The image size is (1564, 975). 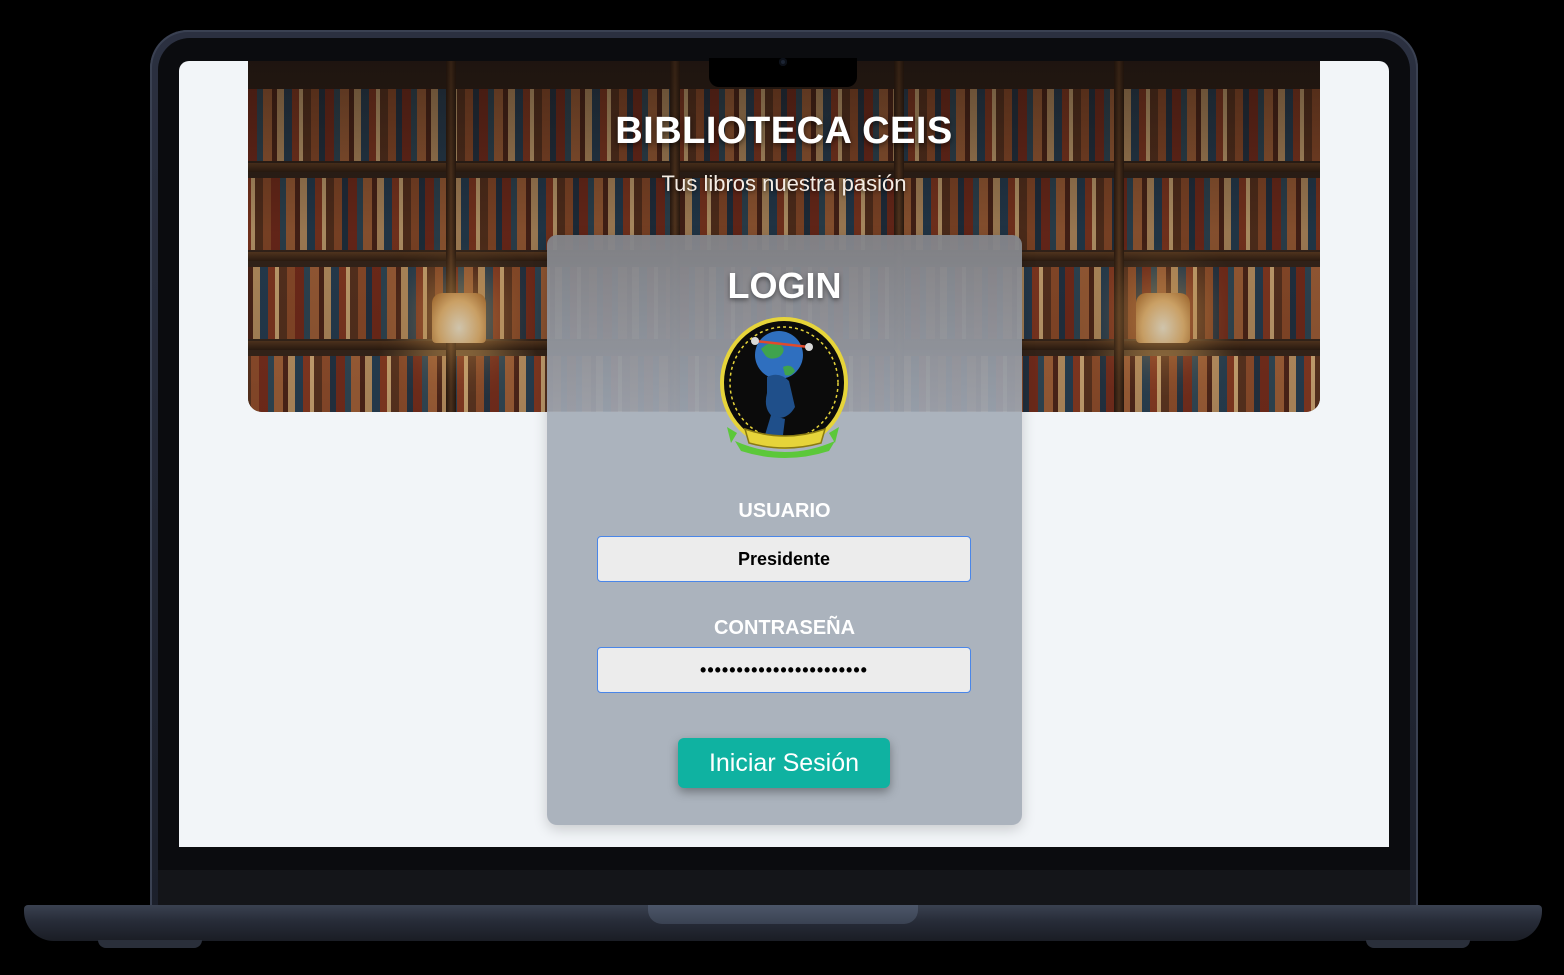 I want to click on camera-icon, so click(x=783, y=62).